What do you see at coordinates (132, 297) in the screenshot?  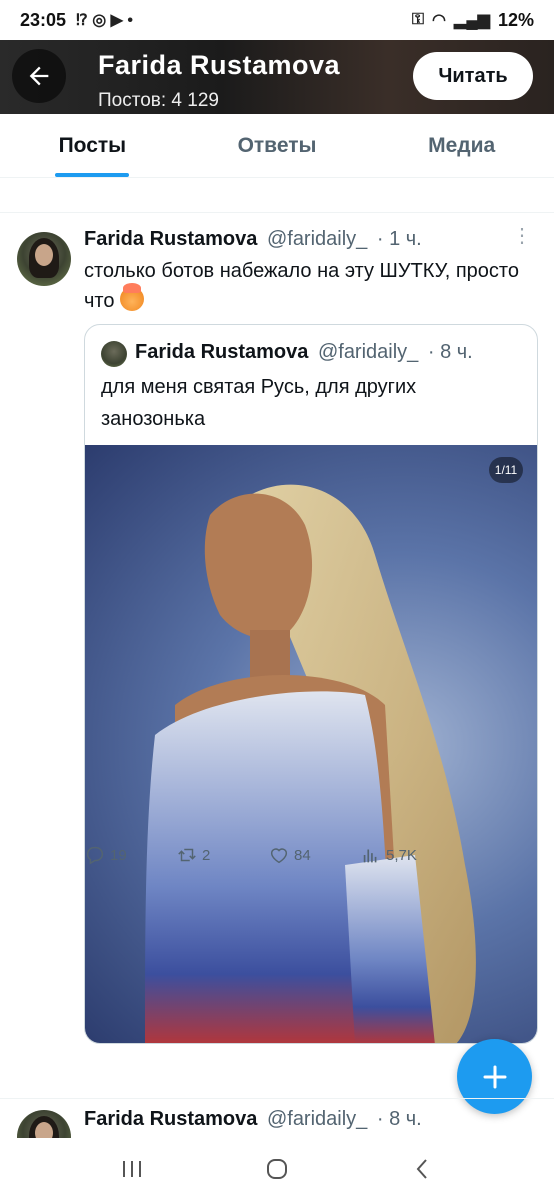 I see `exploding-head-emoji-icon` at bounding box center [132, 297].